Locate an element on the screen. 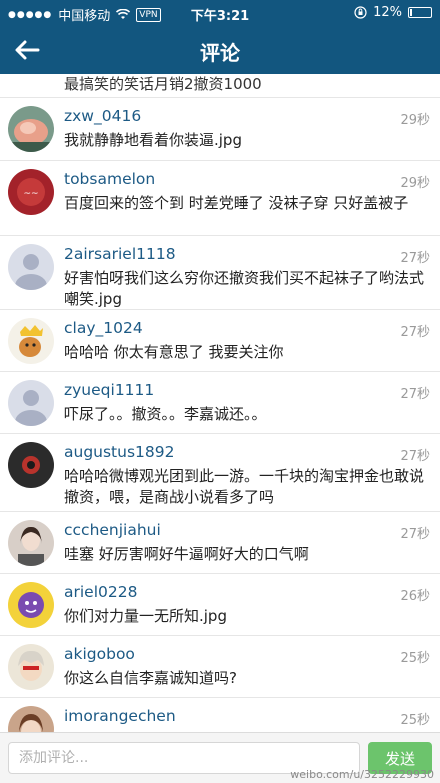  post-caption-snippet: 最搞笑的笑话月销2撤资1000 is located at coordinates (220, 86).